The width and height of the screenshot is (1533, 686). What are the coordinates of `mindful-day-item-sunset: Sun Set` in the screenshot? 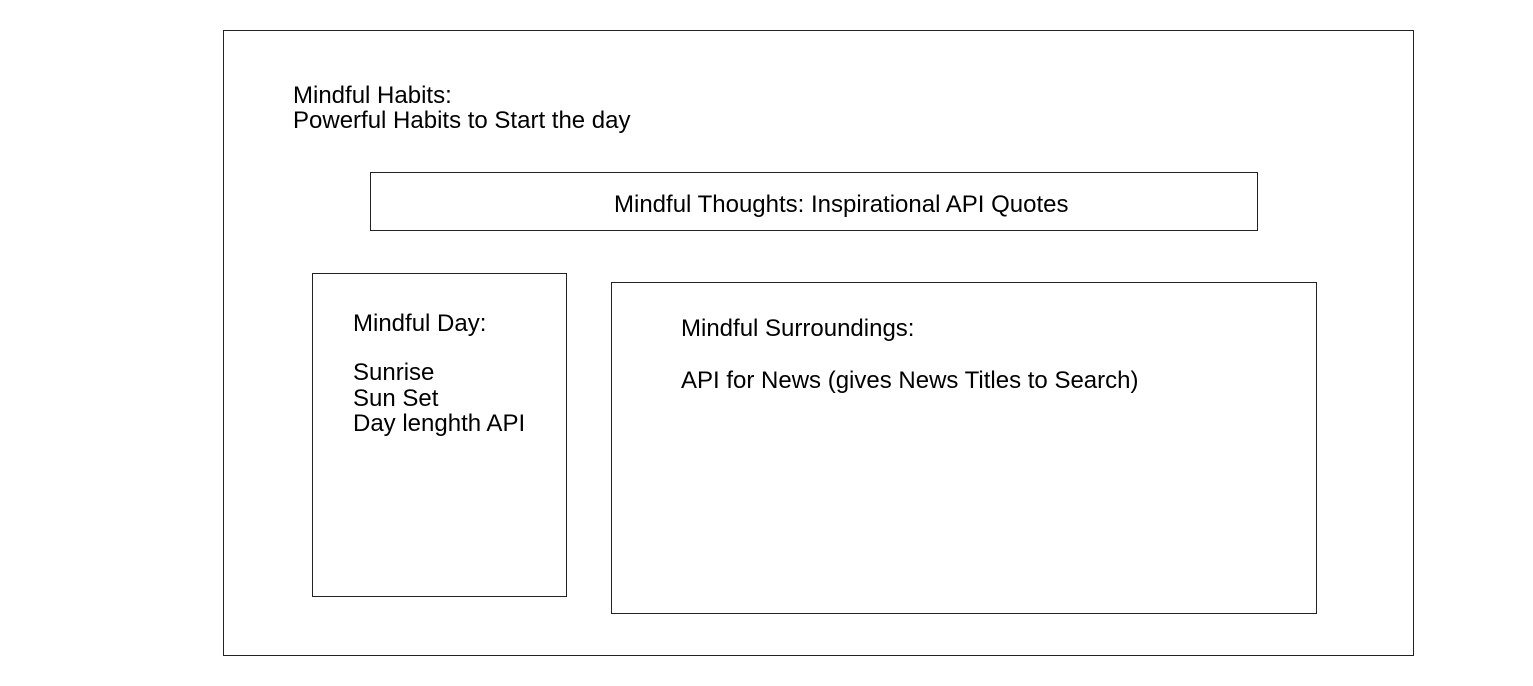 It's located at (396, 398).